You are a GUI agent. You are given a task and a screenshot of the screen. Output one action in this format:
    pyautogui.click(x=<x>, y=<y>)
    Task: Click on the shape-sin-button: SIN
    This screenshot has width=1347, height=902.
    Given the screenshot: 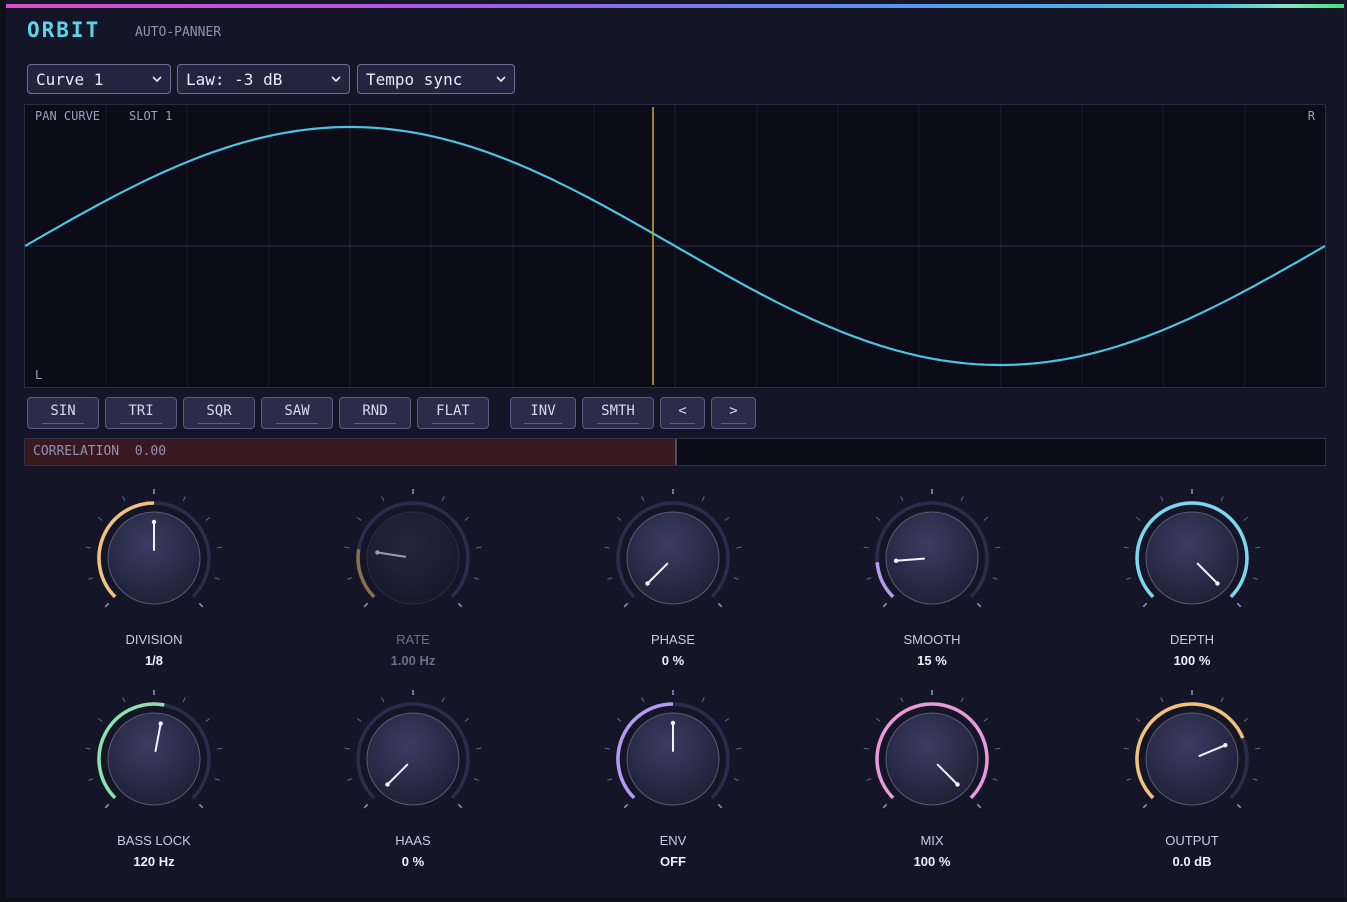 What is the action you would take?
    pyautogui.click(x=63, y=413)
    